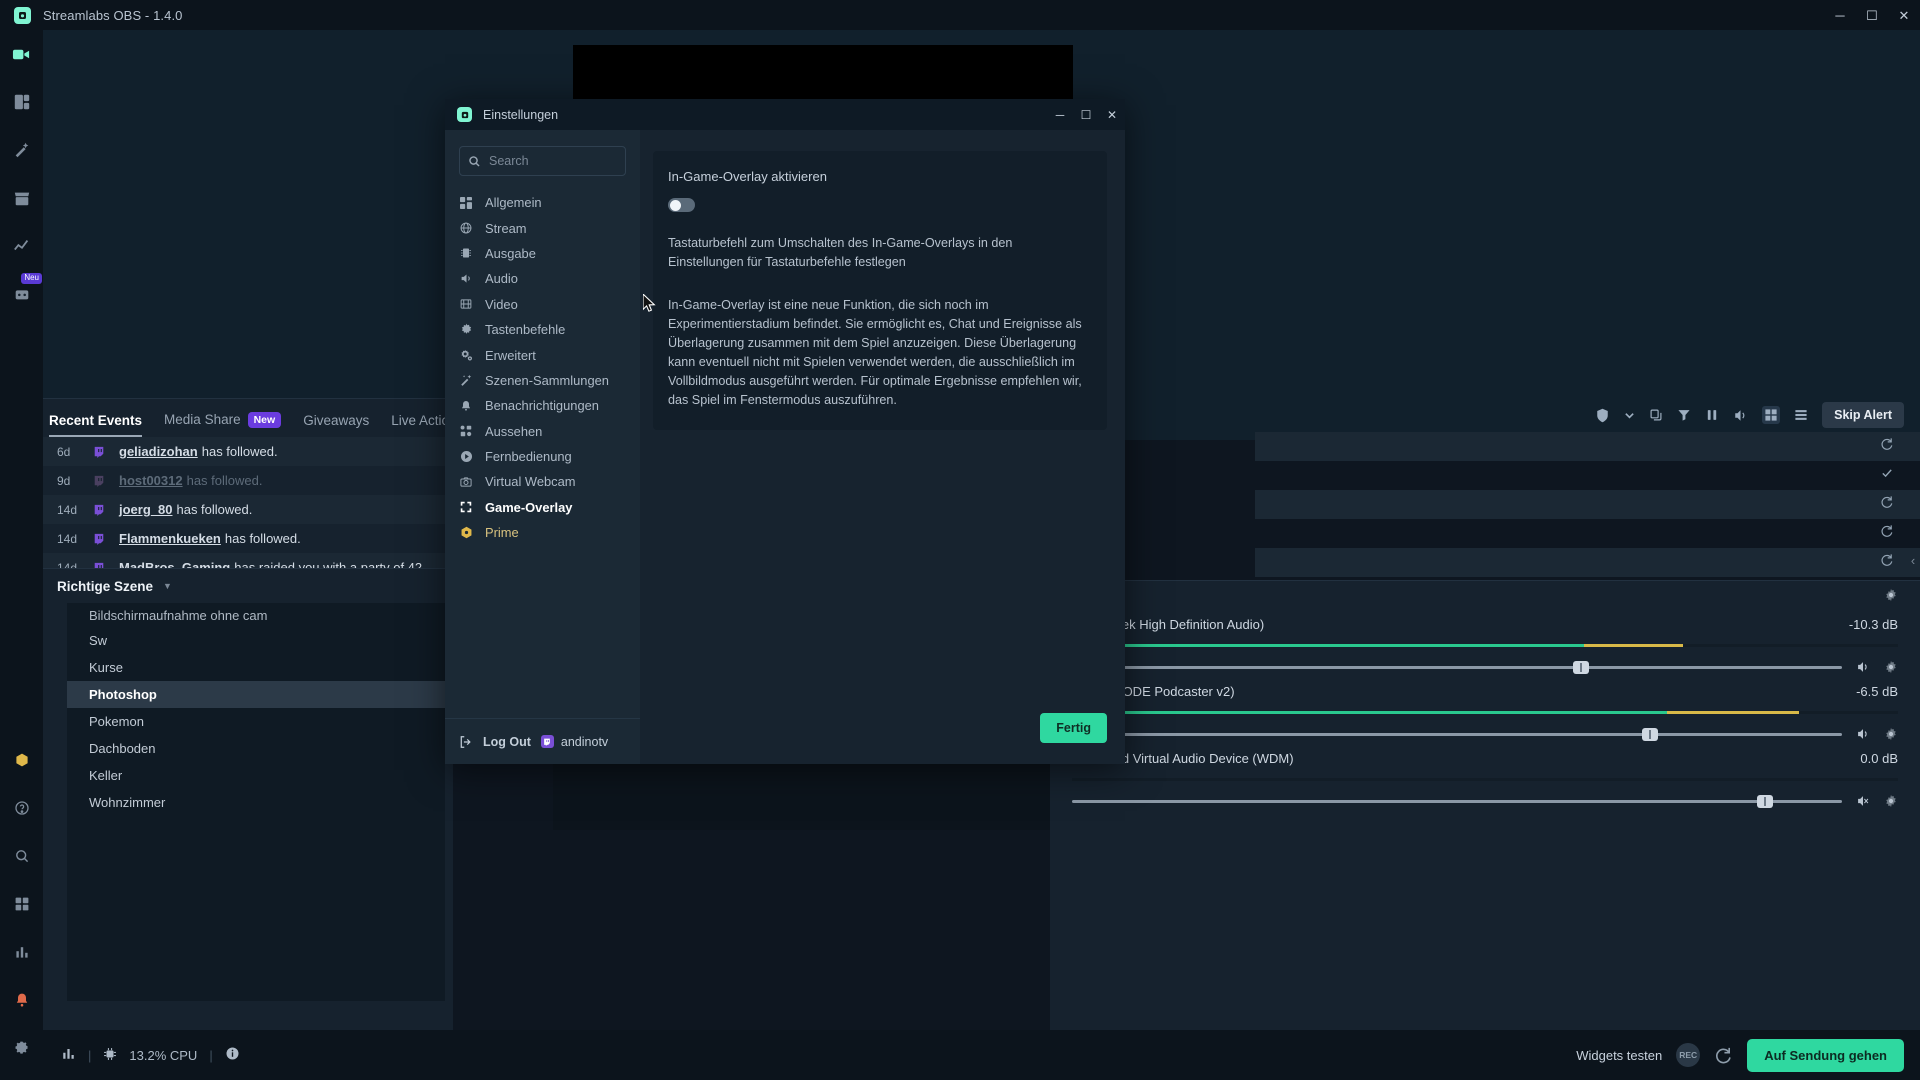 This screenshot has height=1080, width=1920. Describe the element at coordinates (256, 667) in the screenshot. I see `list-item: Kurse` at that location.